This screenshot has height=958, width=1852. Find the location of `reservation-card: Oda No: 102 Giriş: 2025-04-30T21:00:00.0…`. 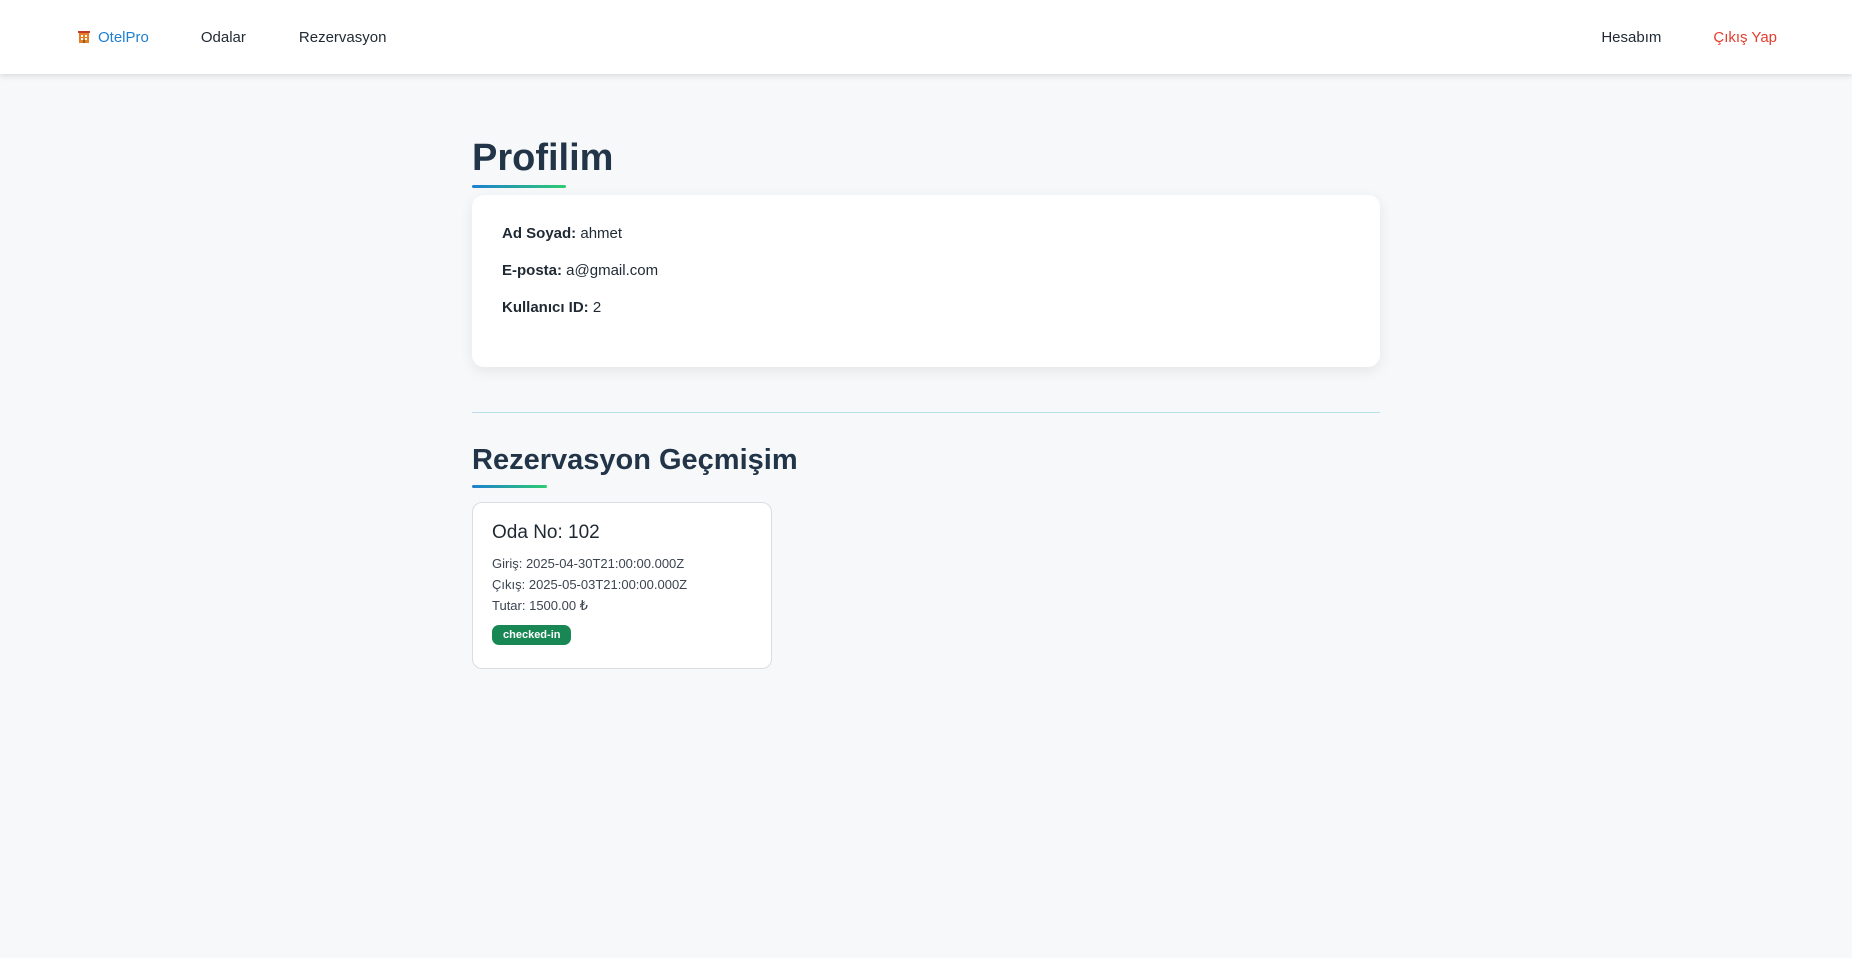

reservation-card: Oda No: 102 Giriş: 2025-04-30T21:00:00.0… is located at coordinates (622, 585).